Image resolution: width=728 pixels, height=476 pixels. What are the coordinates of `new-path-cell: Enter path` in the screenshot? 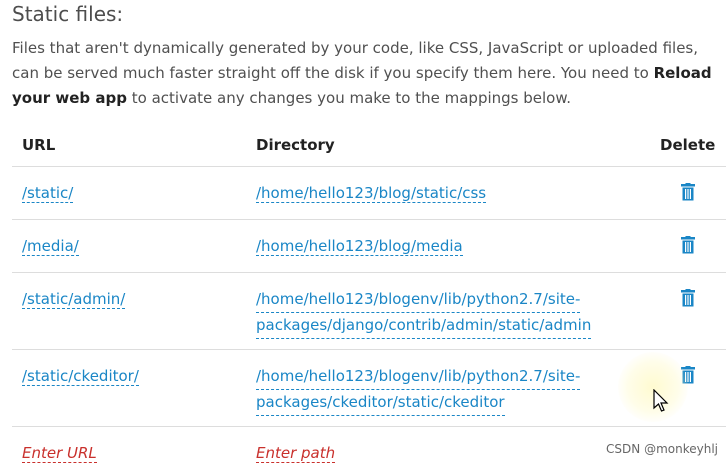 It's located at (448, 451).